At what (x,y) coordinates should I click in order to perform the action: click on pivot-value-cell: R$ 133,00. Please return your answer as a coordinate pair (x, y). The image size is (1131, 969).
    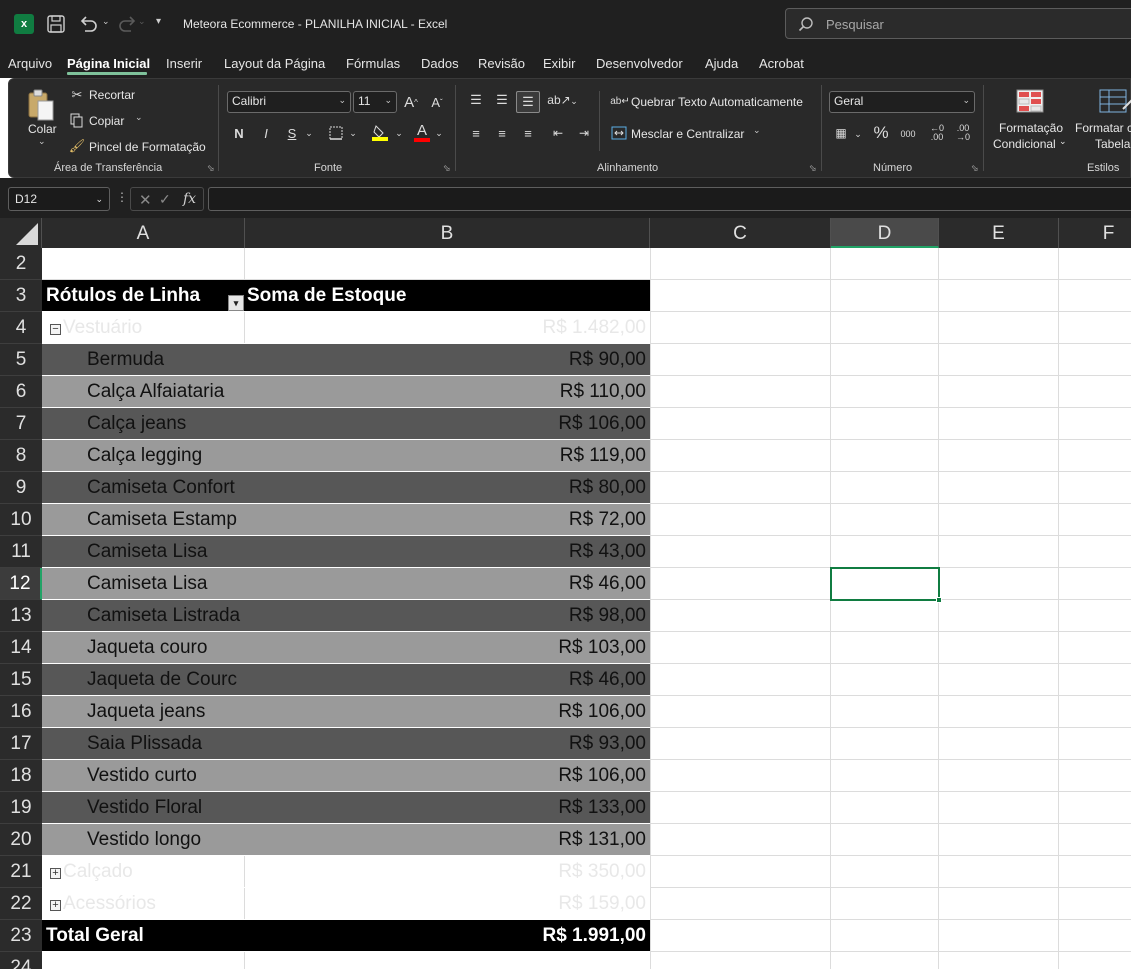
    Looking at the image, I should click on (447, 808).